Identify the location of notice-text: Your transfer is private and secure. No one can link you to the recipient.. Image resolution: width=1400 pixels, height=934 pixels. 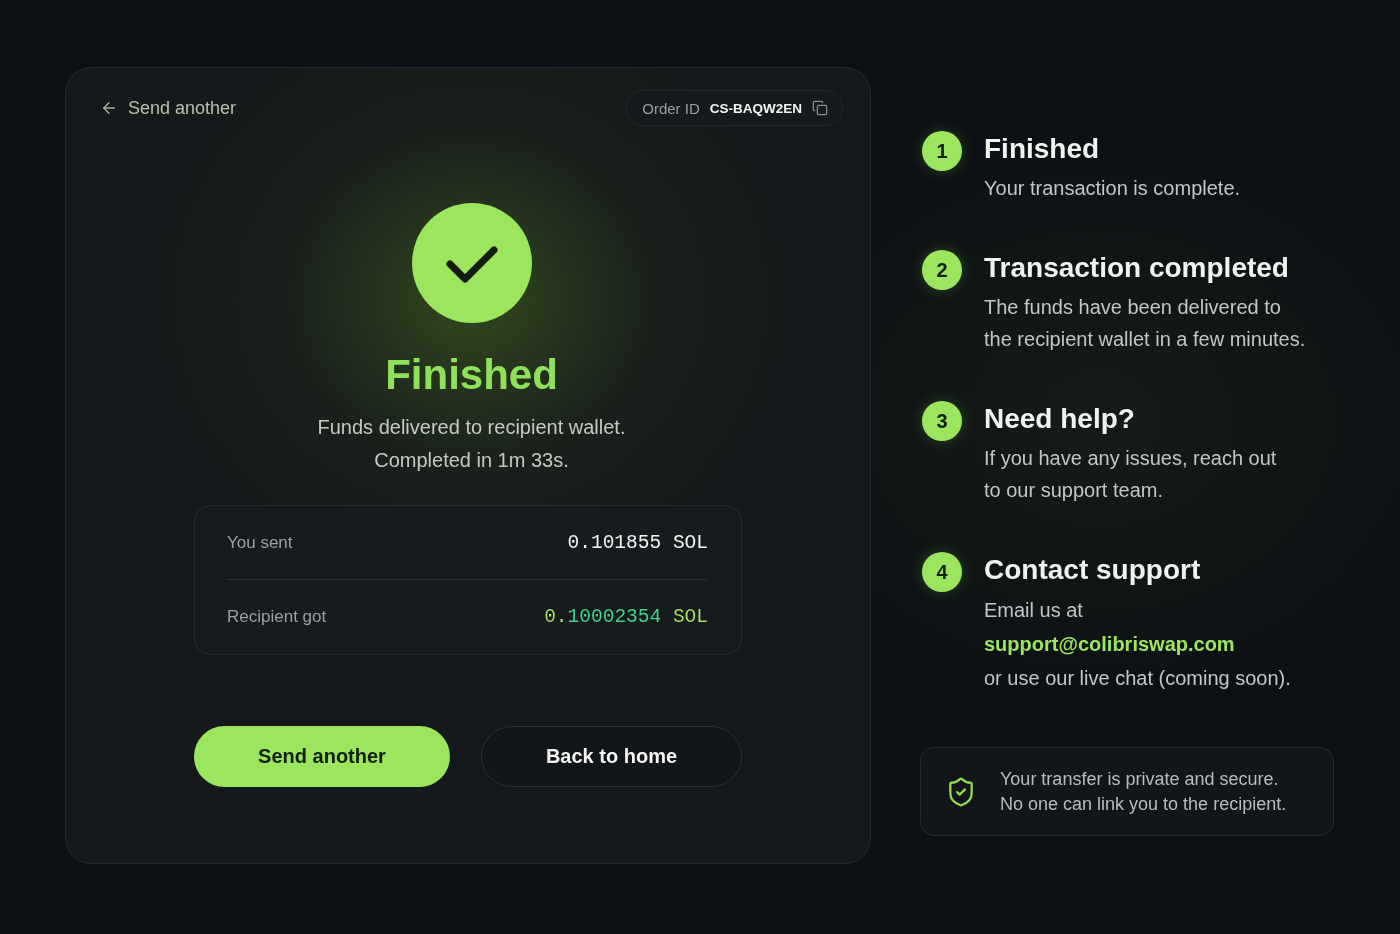
(1143, 791).